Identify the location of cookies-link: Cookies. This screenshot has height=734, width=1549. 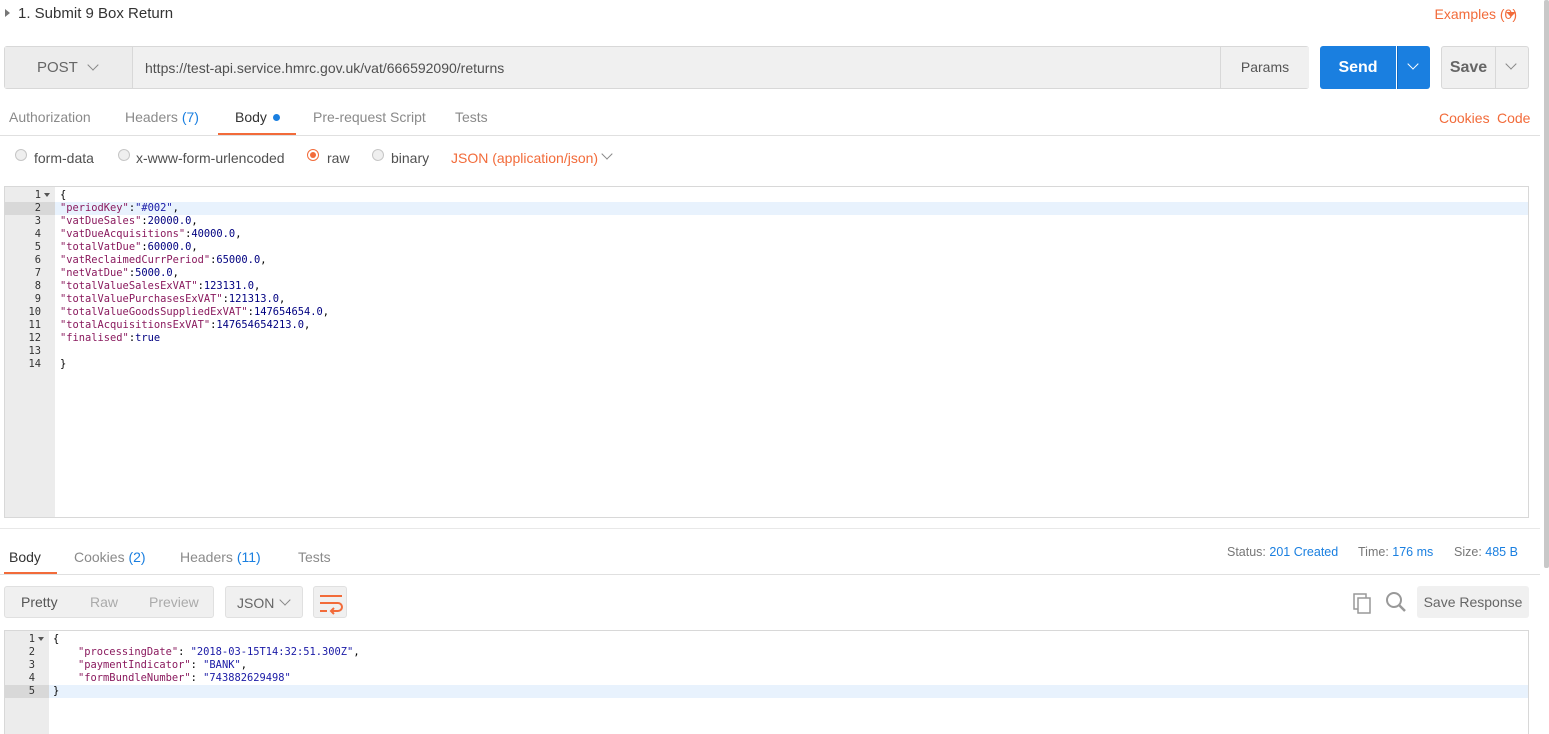
(1464, 118).